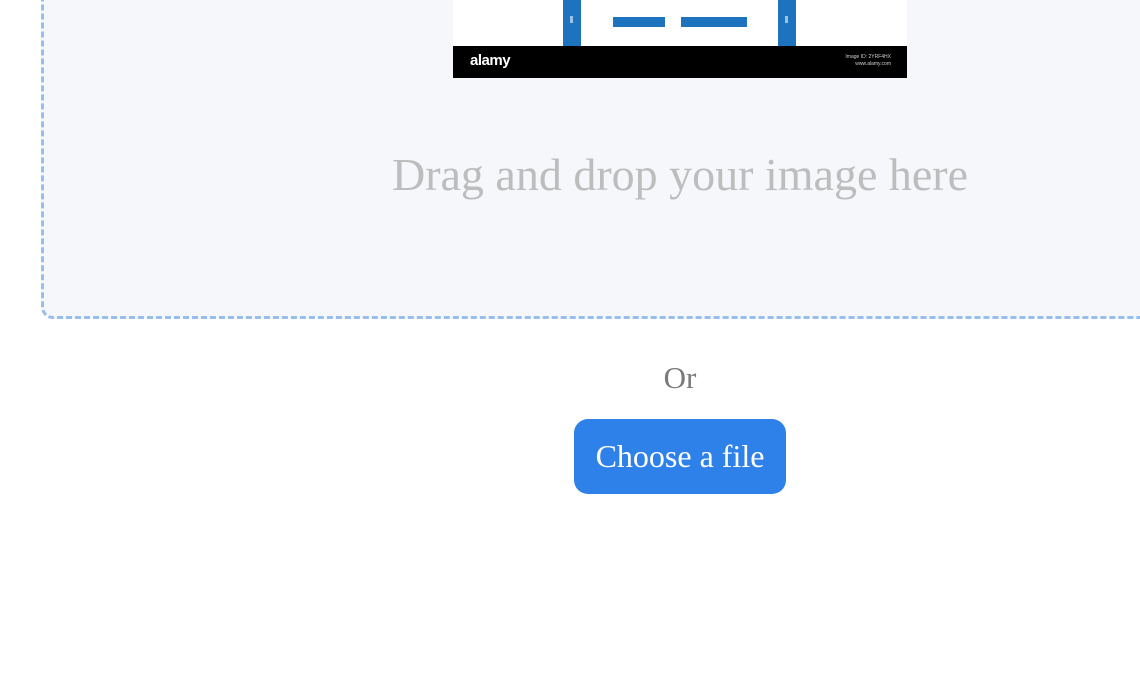  I want to click on watermark-image-id: Image ID: 2YRF4HX, so click(868, 57).